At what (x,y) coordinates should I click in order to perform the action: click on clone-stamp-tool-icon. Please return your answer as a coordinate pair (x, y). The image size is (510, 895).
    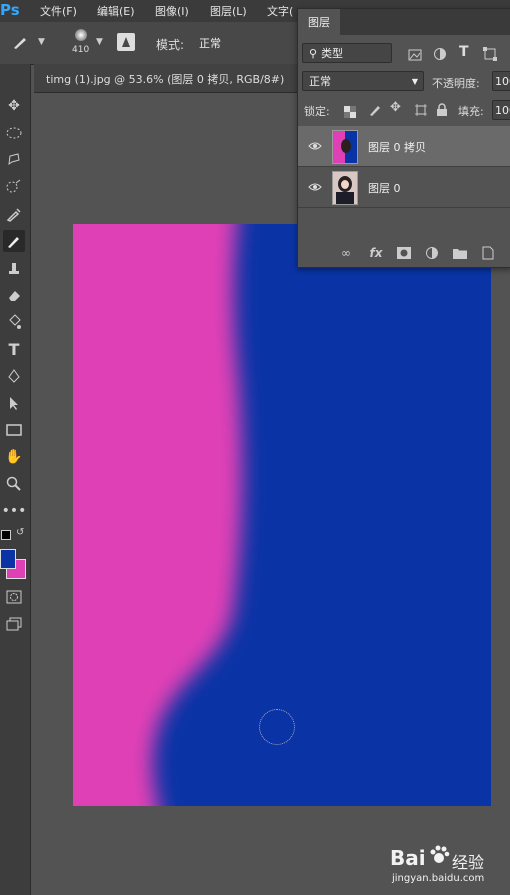
    Looking at the image, I should click on (14, 268).